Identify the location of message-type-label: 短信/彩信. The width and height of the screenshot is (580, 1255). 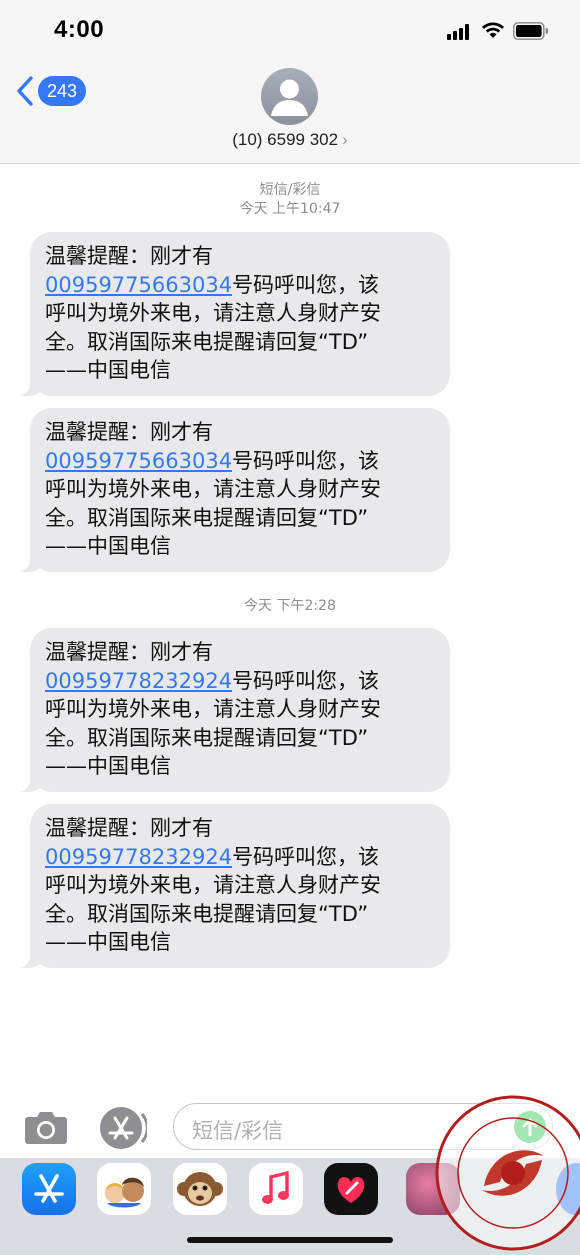
(290, 190).